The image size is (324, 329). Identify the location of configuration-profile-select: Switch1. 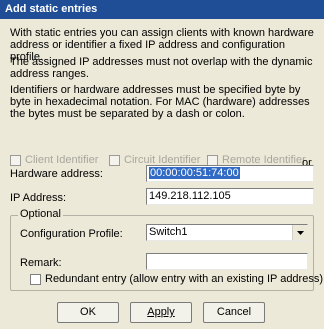
(227, 232).